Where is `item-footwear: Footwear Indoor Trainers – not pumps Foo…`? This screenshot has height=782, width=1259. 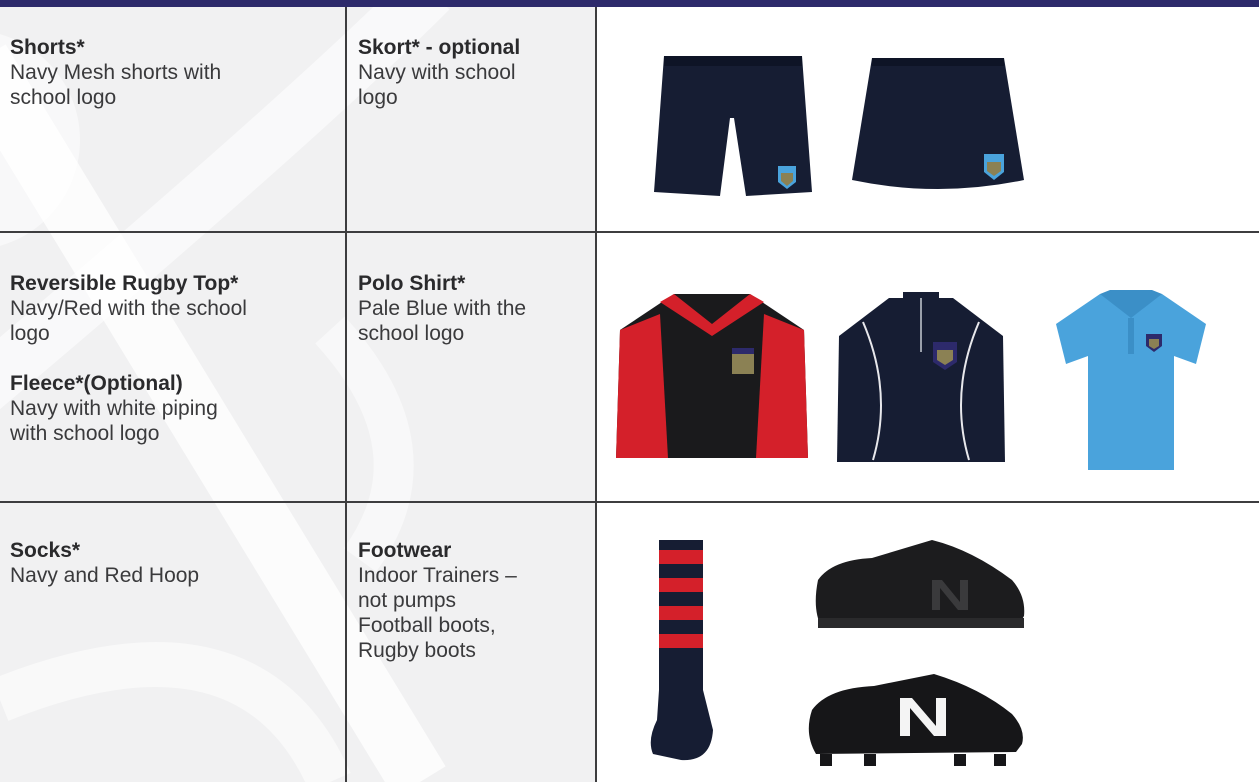
item-footwear: Footwear Indoor Trainers – not pumps Foo… is located at coordinates (475, 600).